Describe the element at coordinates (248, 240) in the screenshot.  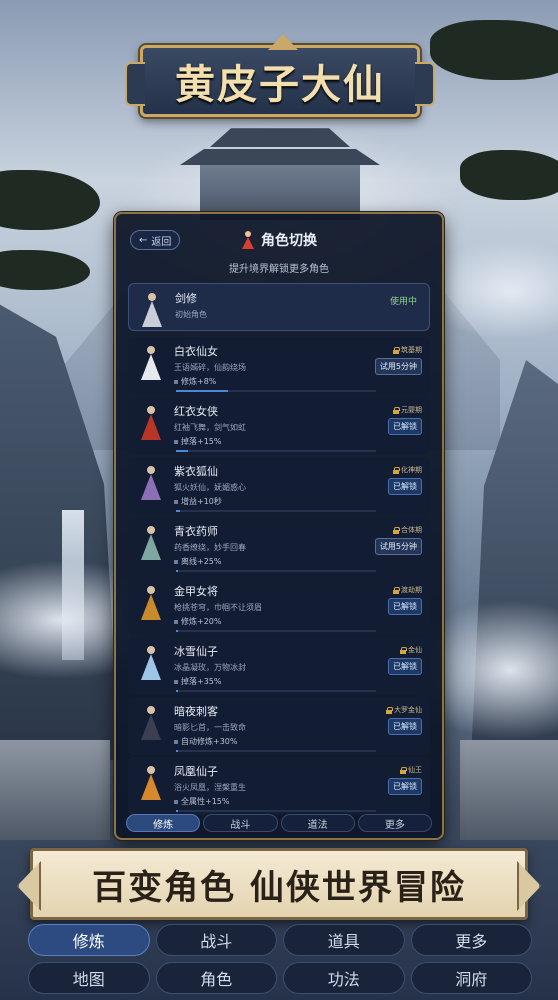
I see `character-icon` at that location.